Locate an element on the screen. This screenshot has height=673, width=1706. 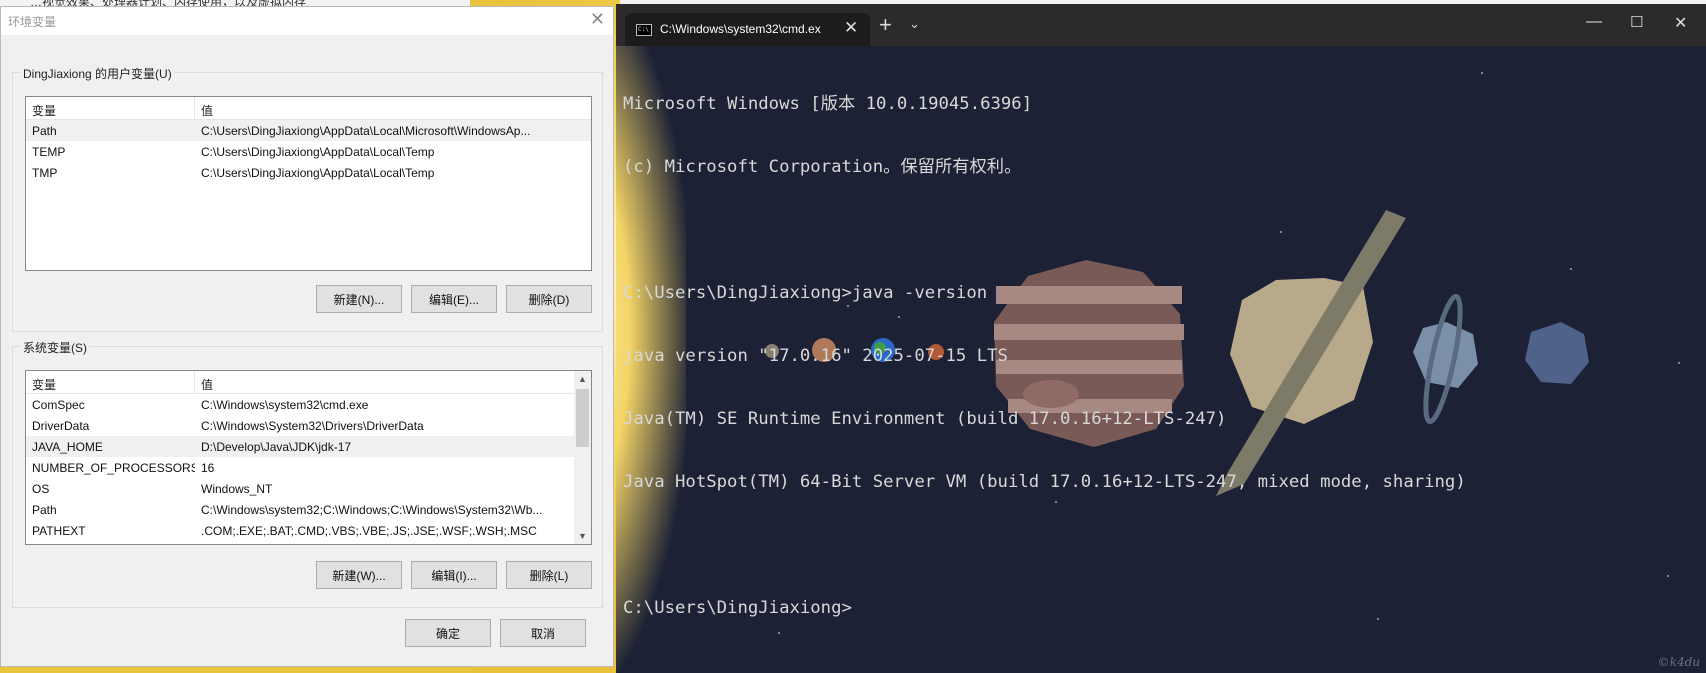
terminal-line: java version "17.0.16" 2025-07-15 LTS is located at coordinates (815, 356).